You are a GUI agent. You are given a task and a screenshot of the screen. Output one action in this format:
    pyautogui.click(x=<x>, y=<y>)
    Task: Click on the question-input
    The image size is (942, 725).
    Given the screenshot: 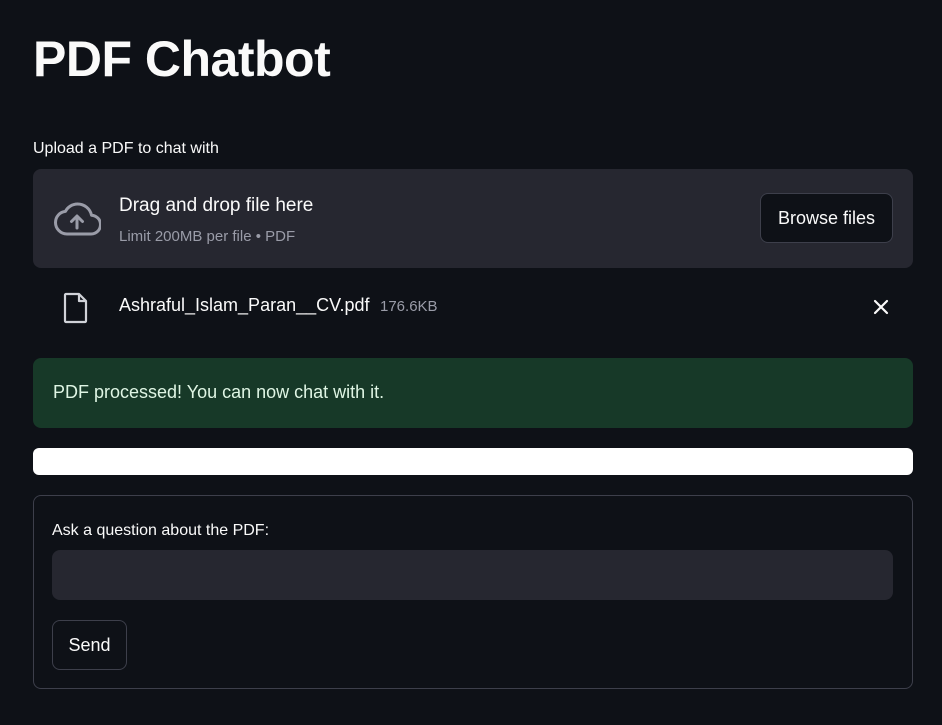 What is the action you would take?
    pyautogui.click(x=472, y=575)
    